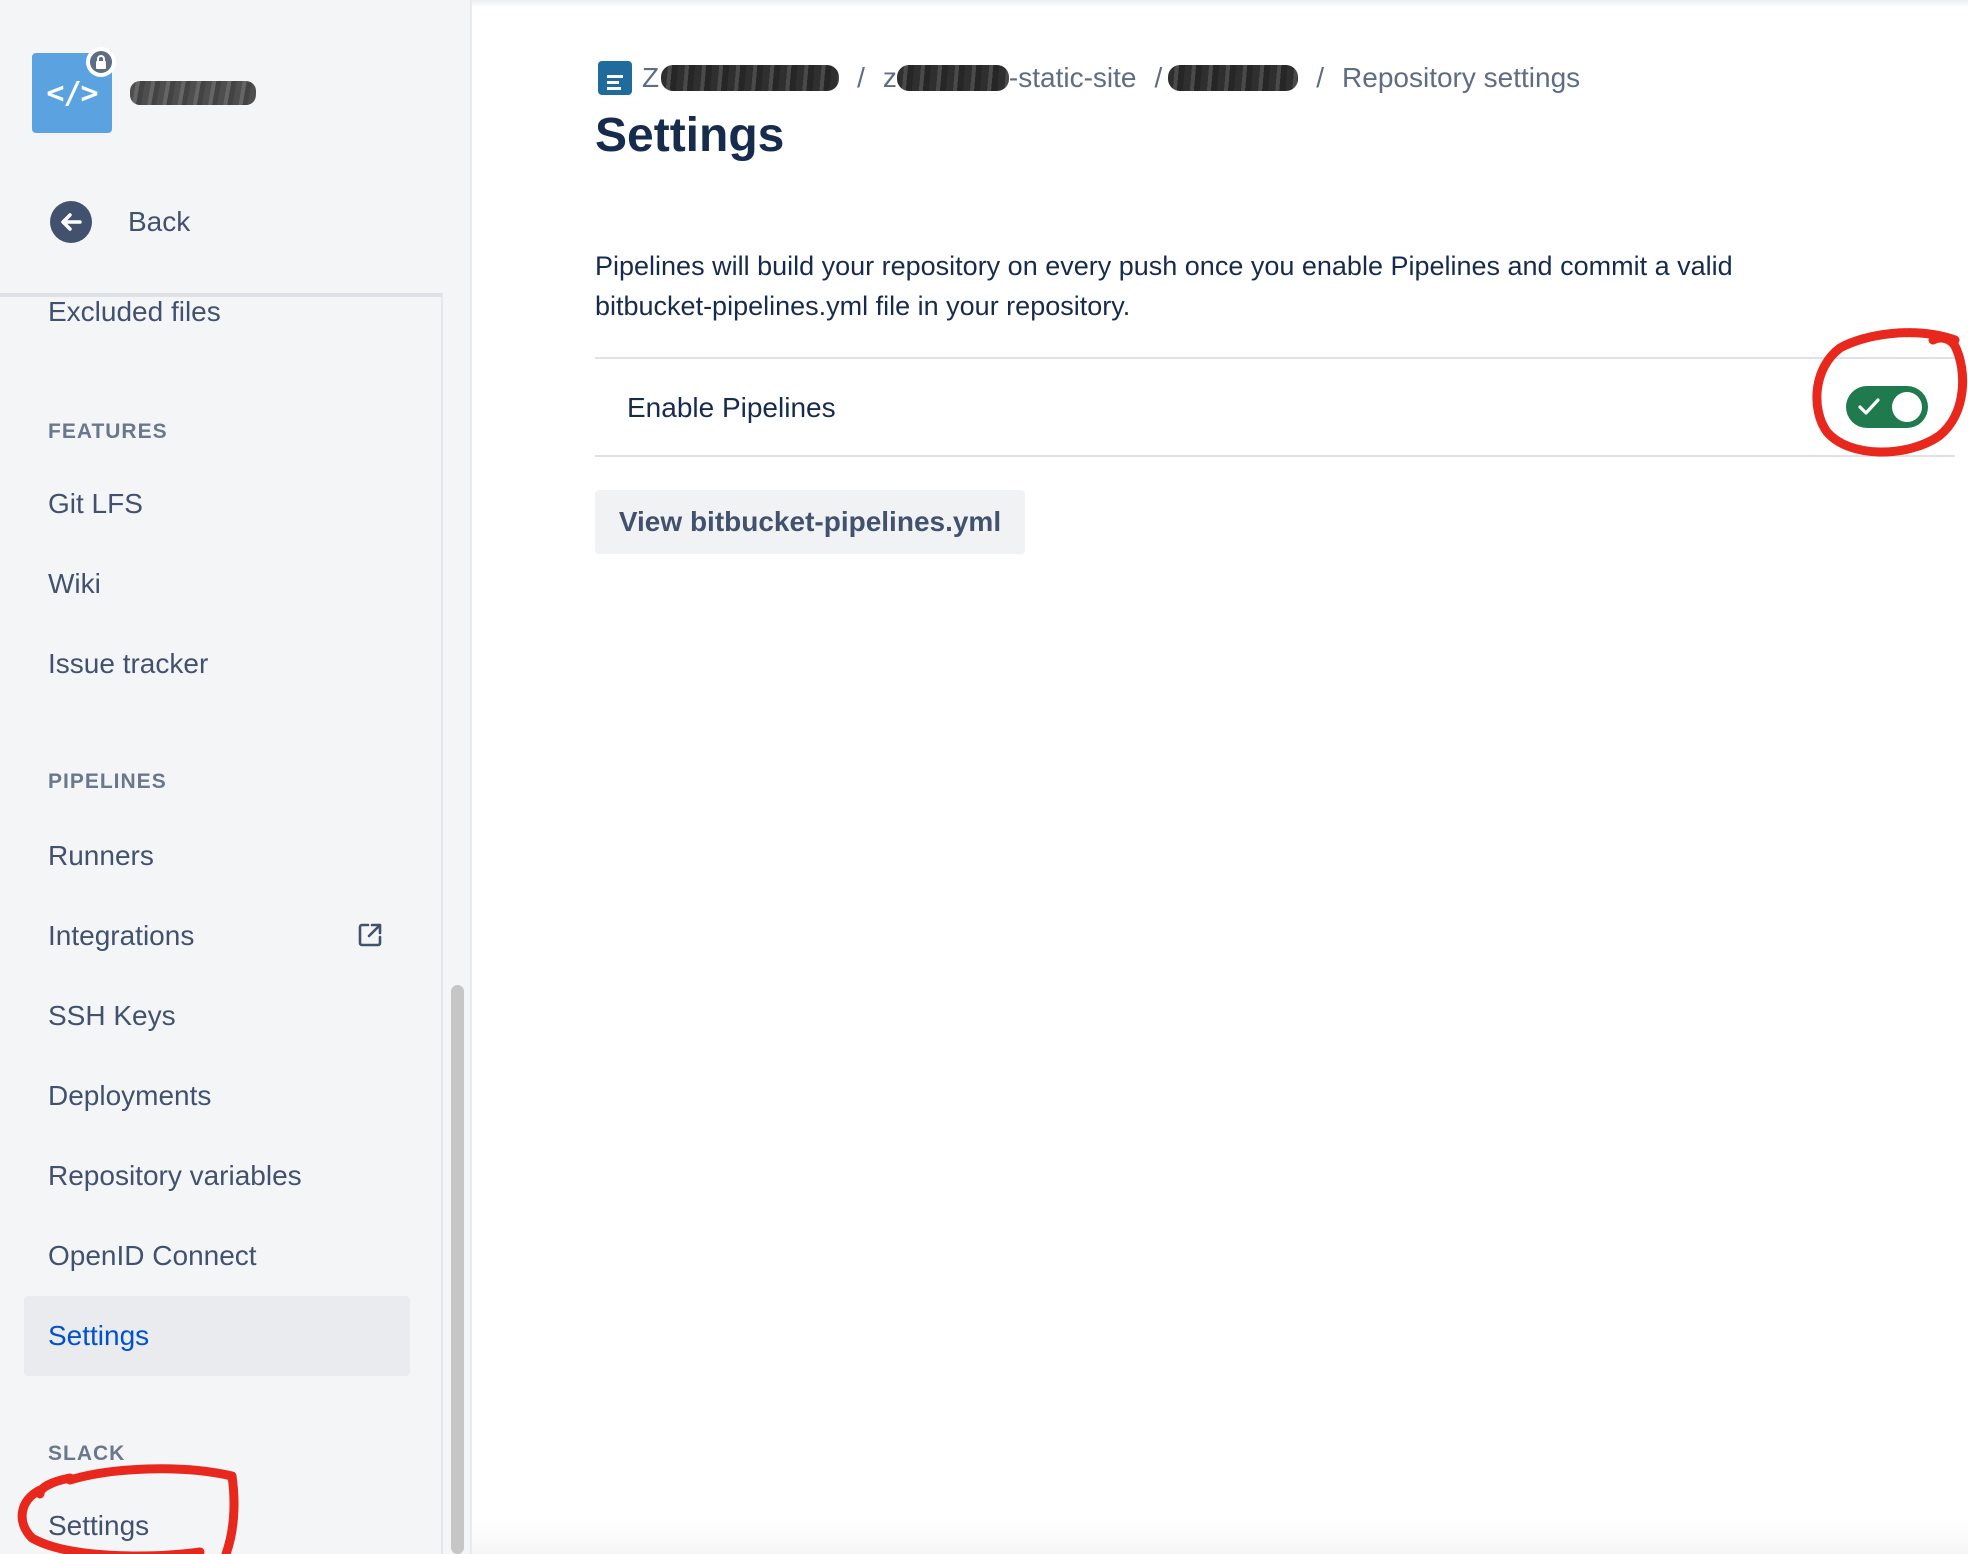 The width and height of the screenshot is (1968, 1554). What do you see at coordinates (98, 1526) in the screenshot?
I see `sidebar-item-slack-settings: Settings` at bounding box center [98, 1526].